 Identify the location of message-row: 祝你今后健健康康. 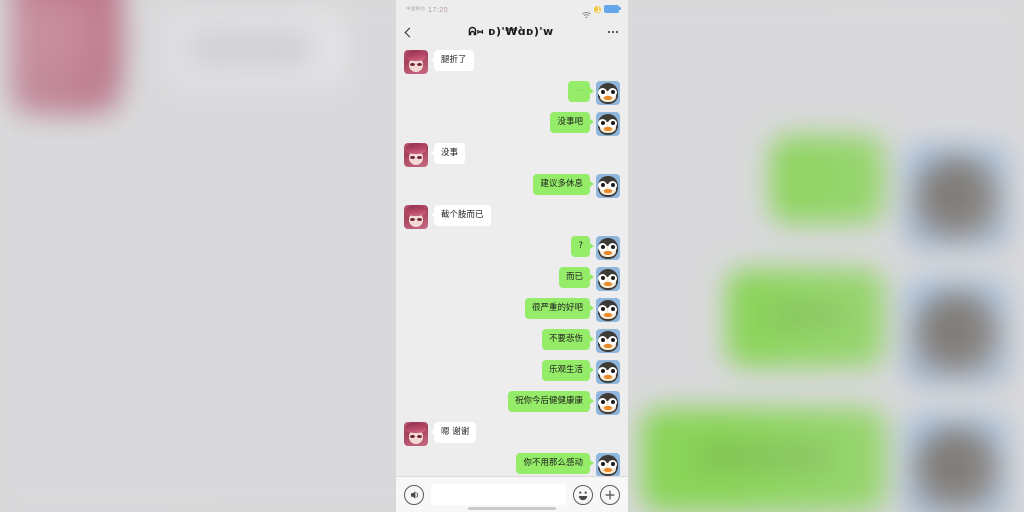
(512, 403).